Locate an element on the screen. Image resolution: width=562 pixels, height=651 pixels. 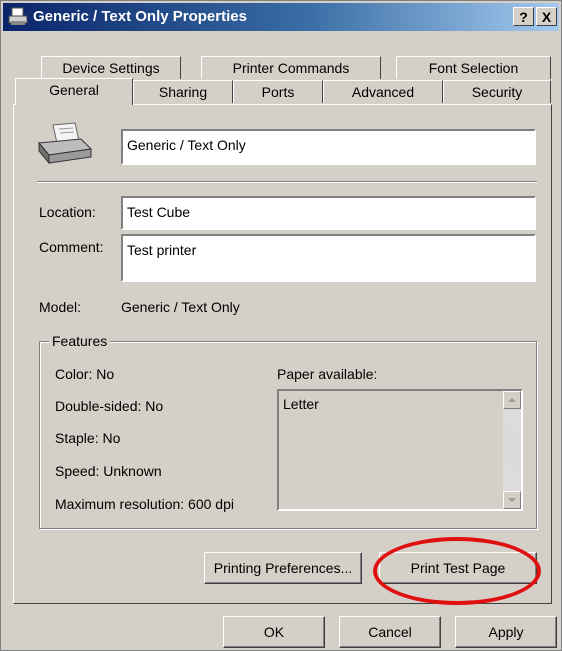
model-value: Generic / Text Only is located at coordinates (180, 307).